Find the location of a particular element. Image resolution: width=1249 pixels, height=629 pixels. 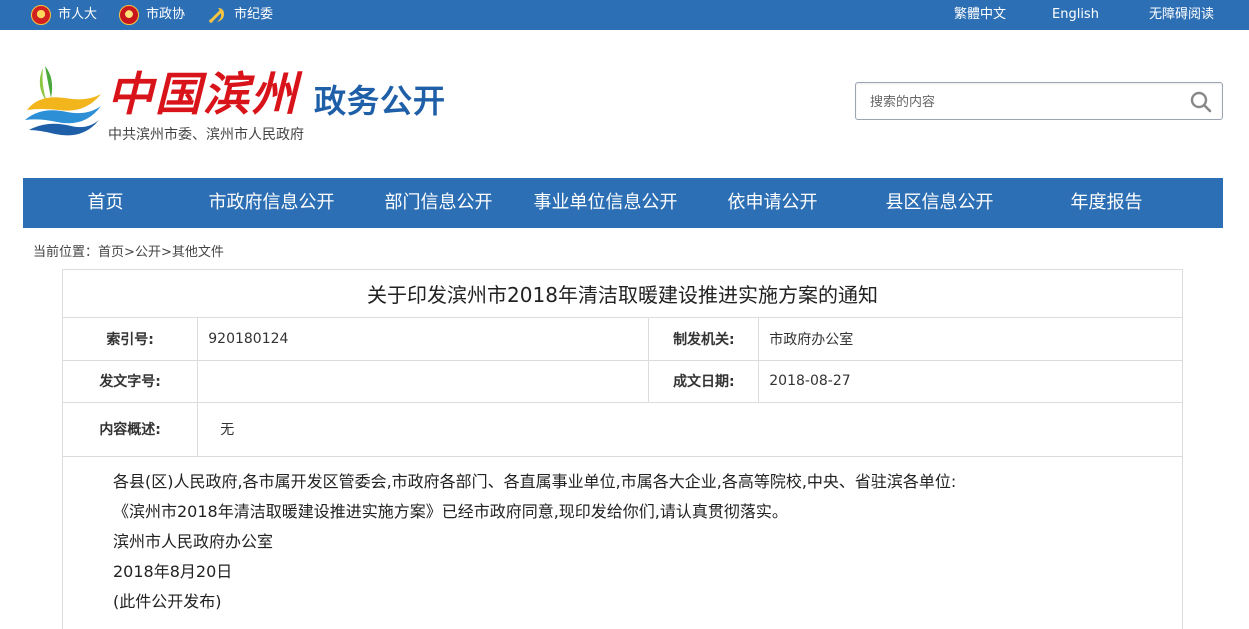

breadcrumb-other-docs: 其他文件 is located at coordinates (198, 252).